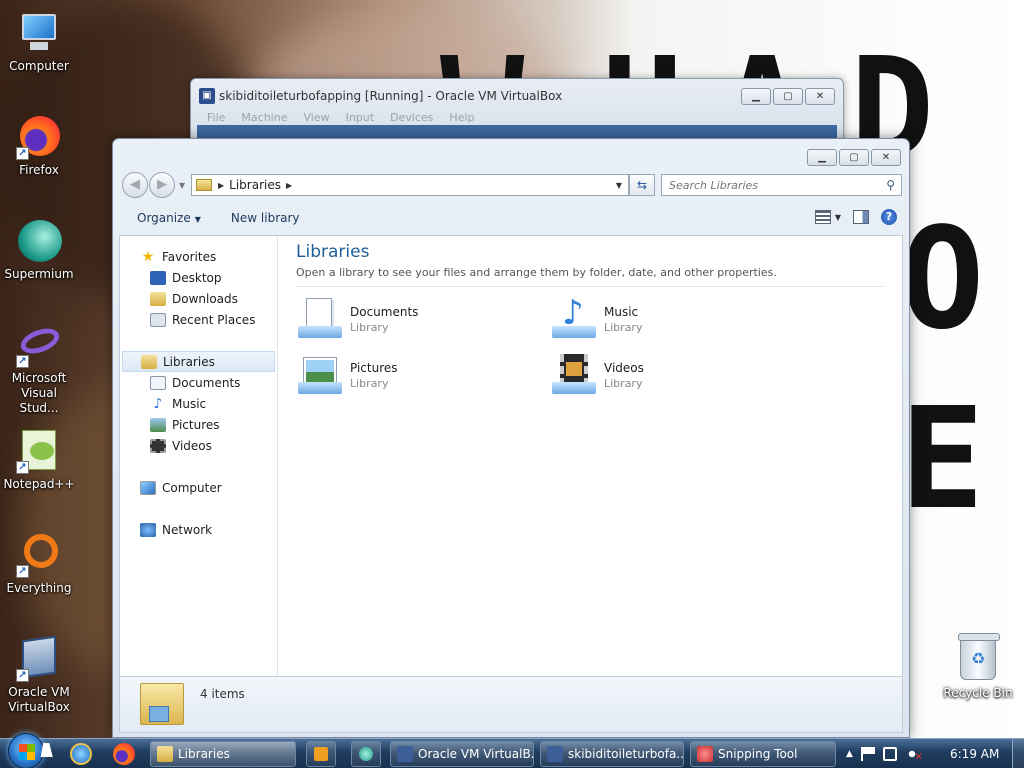 The height and width of the screenshot is (768, 1024). I want to click on navigation-buttons: ◀ ▶ ▼, so click(153, 185).